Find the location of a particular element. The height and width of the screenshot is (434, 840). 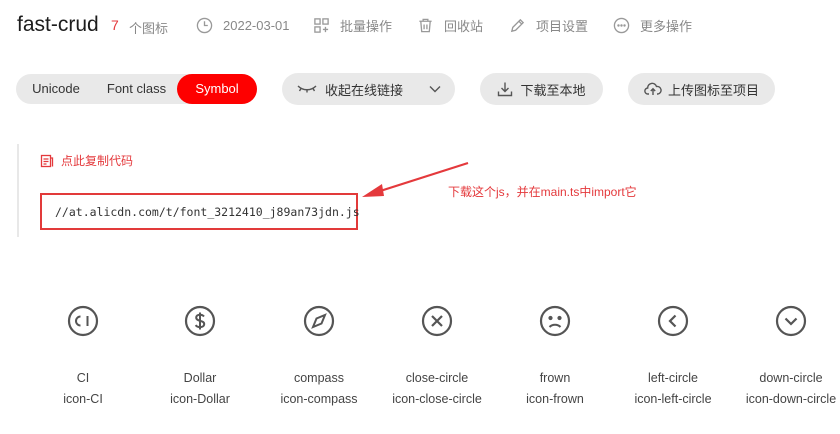

icon-card: Dollar icon-Dollar is located at coordinates (200, 355).